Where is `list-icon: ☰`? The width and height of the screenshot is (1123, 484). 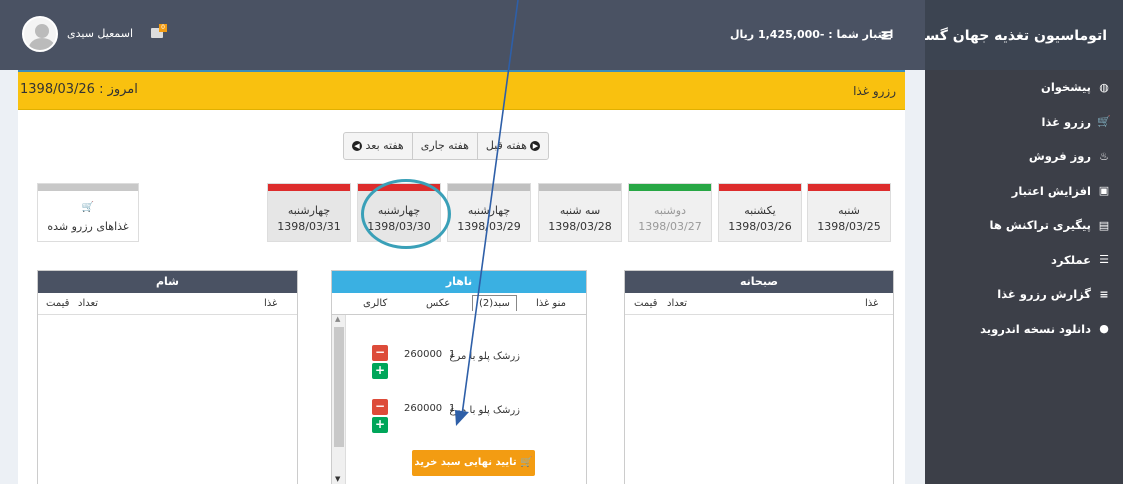
list-icon: ☰ is located at coordinates (1104, 260).